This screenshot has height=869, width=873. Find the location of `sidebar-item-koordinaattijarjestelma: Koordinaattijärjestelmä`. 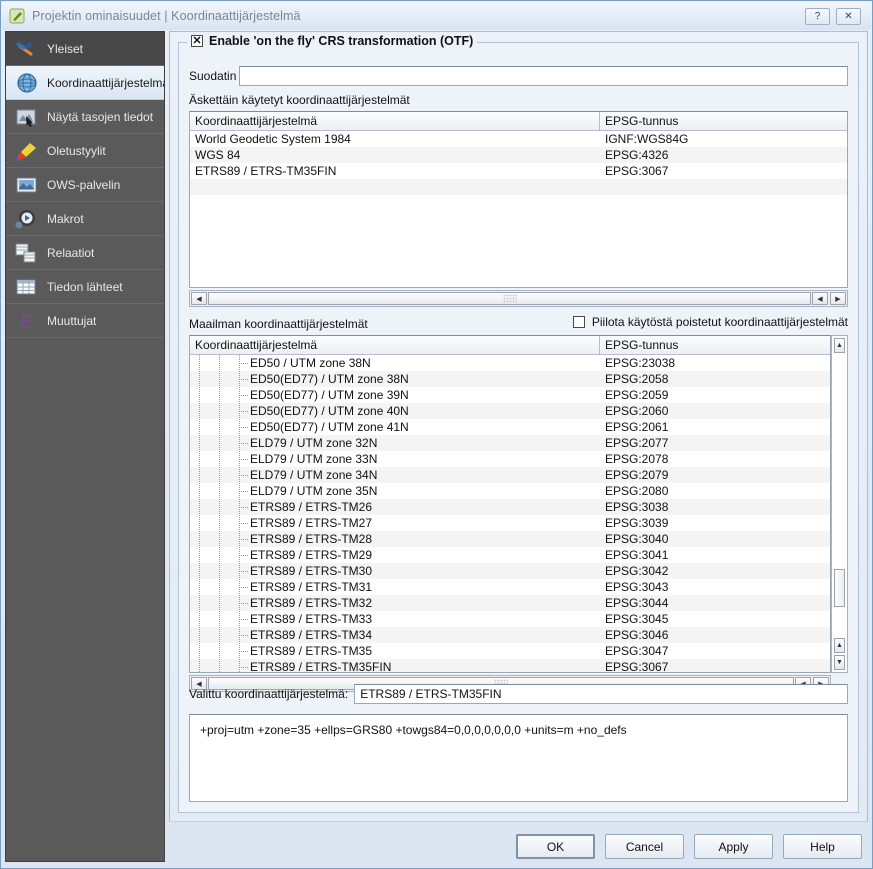

sidebar-item-koordinaattijarjestelma: Koordinaattijärjestelmä is located at coordinates (85, 83).